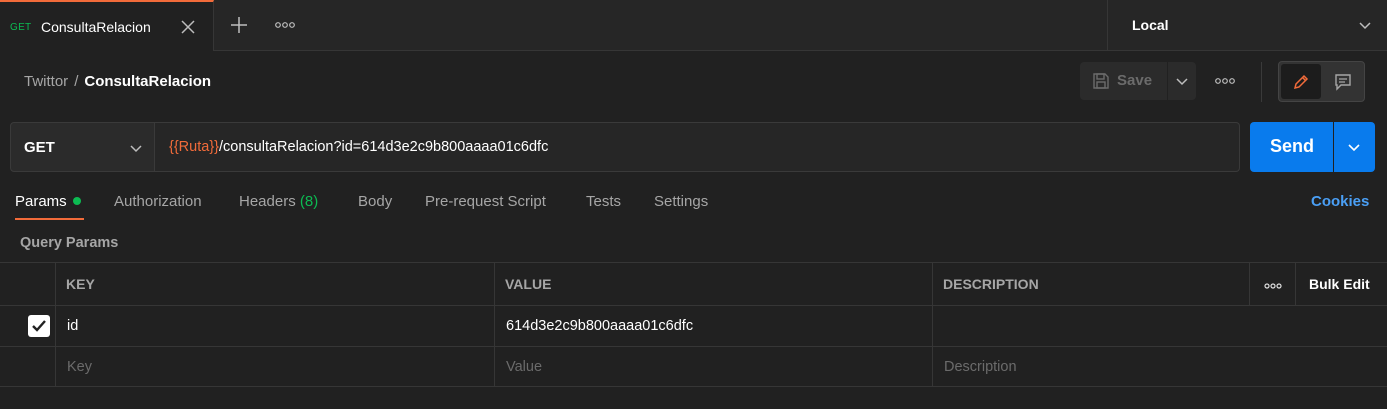 The image size is (1387, 409). I want to click on breadcrumb-collection: Twittor, so click(46, 81).